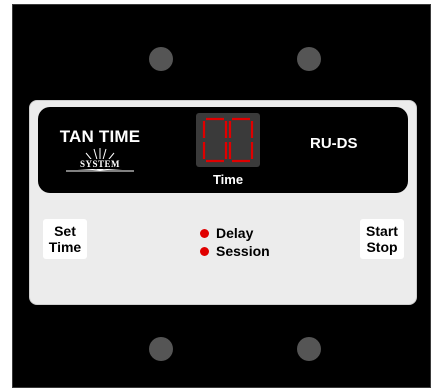 Image resolution: width=437 pixels, height=390 pixels. What do you see at coordinates (382, 247) in the screenshot?
I see `start-stop-line2: Stop` at bounding box center [382, 247].